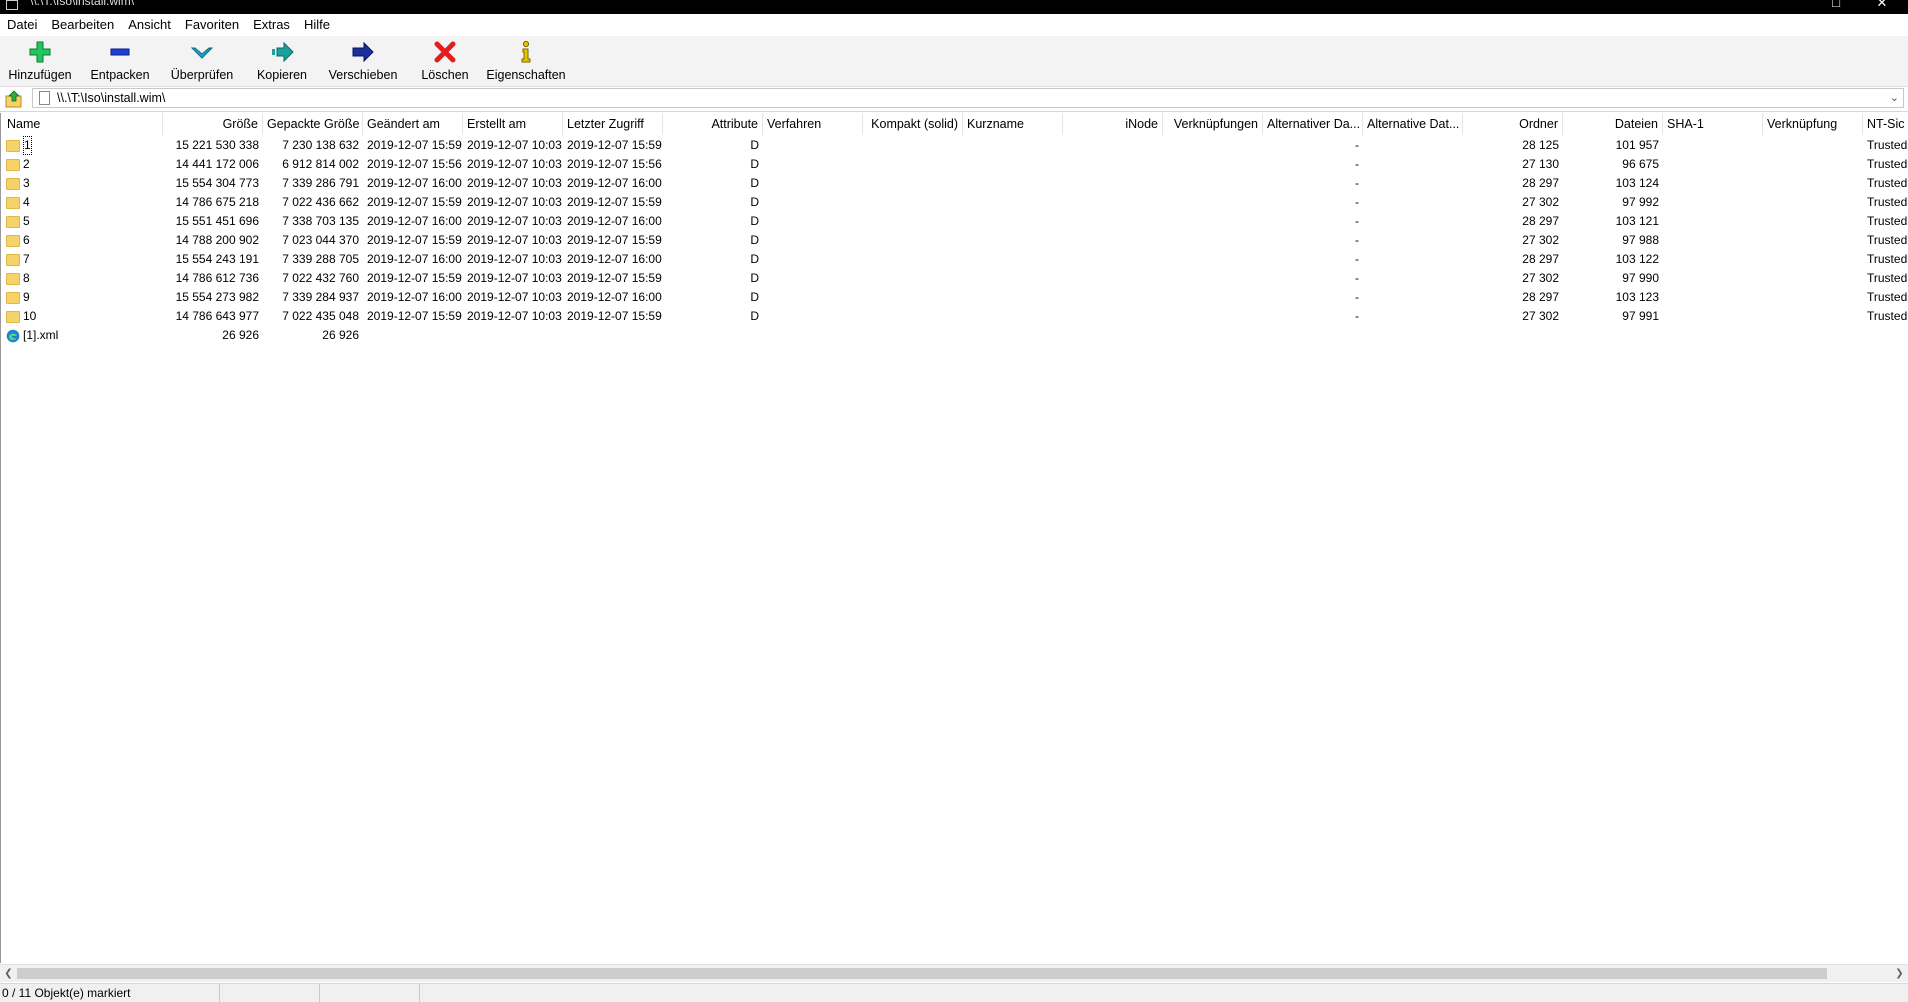 This screenshot has height=1002, width=1908. I want to click on name-cell: 2, so click(81, 164).